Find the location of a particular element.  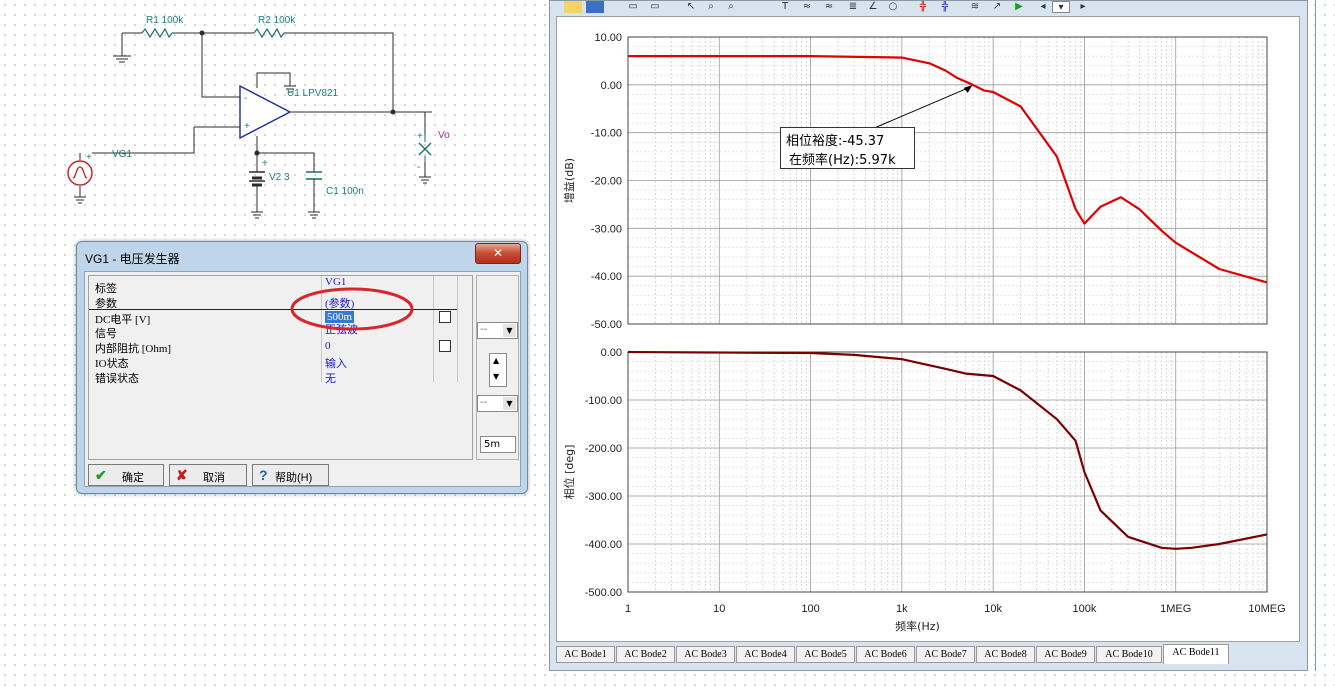

impedance-checkbox is located at coordinates (445, 346).